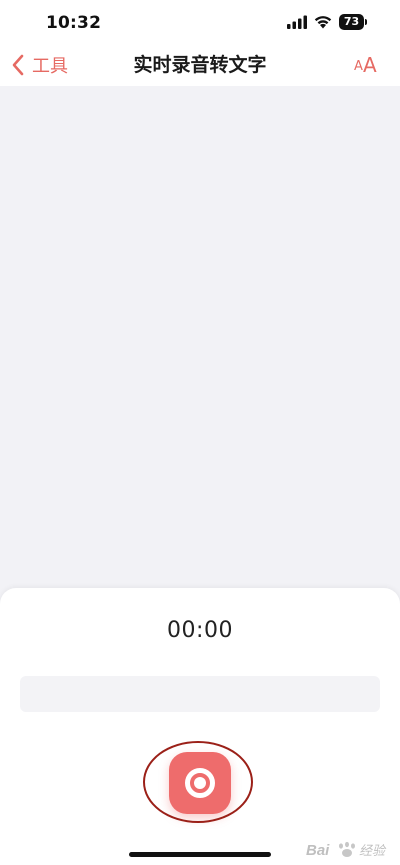  I want to click on recording-timer: 00:00, so click(200, 630).